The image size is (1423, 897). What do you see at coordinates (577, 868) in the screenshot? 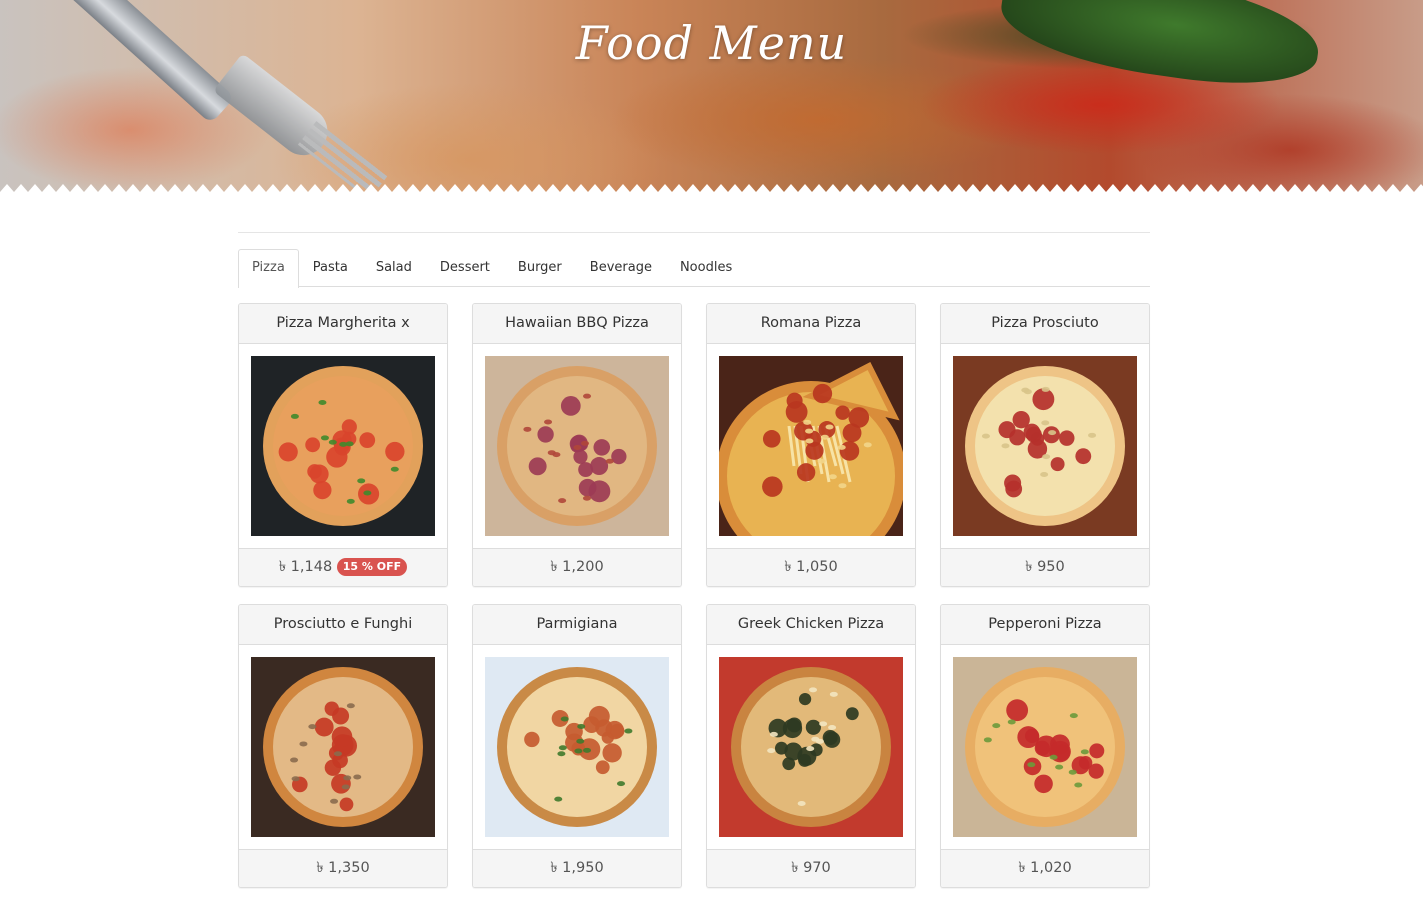
I see `item-price: ৳ 1,950` at bounding box center [577, 868].